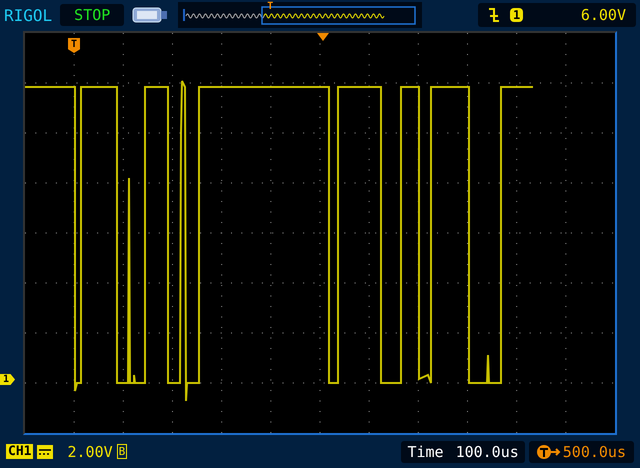  What do you see at coordinates (92, 15) in the screenshot?
I see `run-state-label: STOP` at bounding box center [92, 15].